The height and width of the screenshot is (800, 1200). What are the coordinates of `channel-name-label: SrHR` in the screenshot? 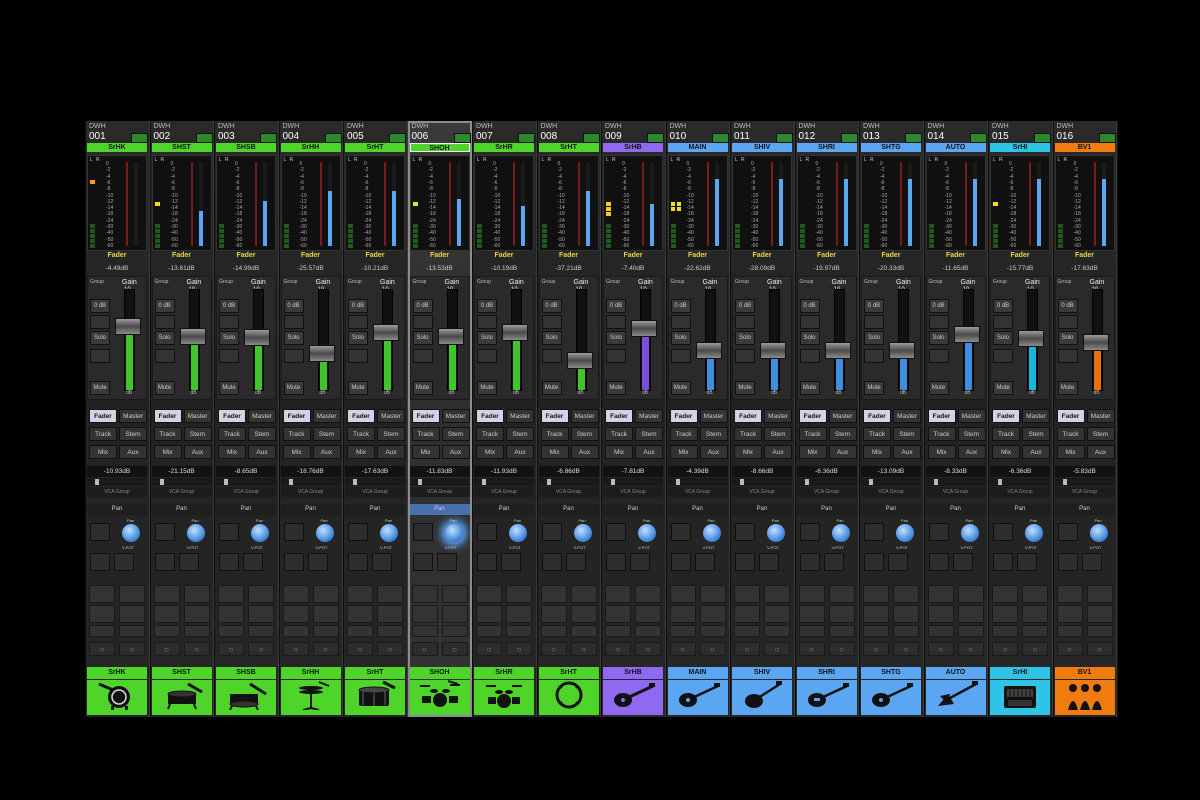 It's located at (504, 147).